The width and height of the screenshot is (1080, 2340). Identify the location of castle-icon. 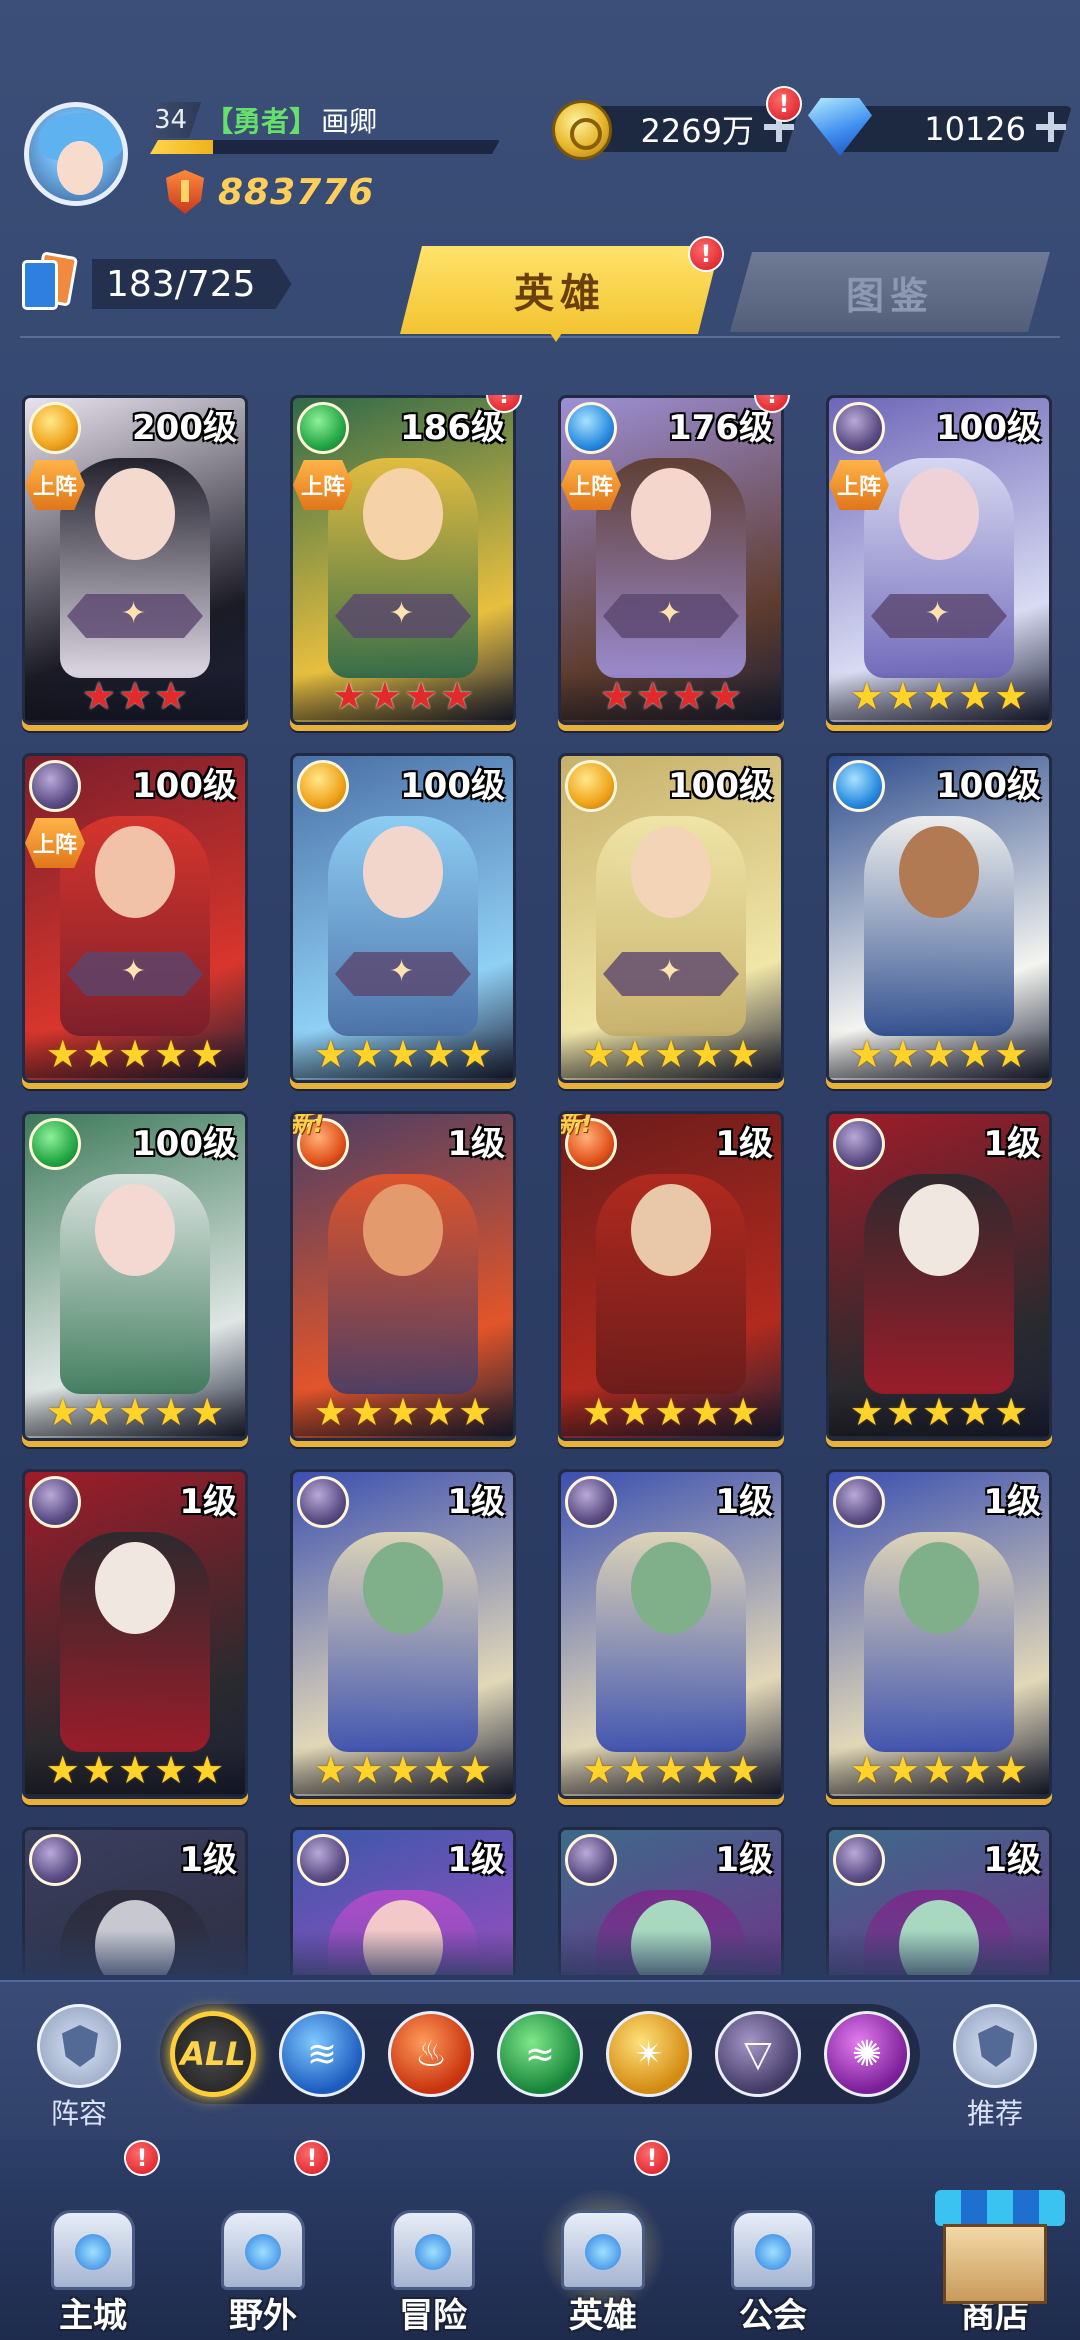
(93, 2245).